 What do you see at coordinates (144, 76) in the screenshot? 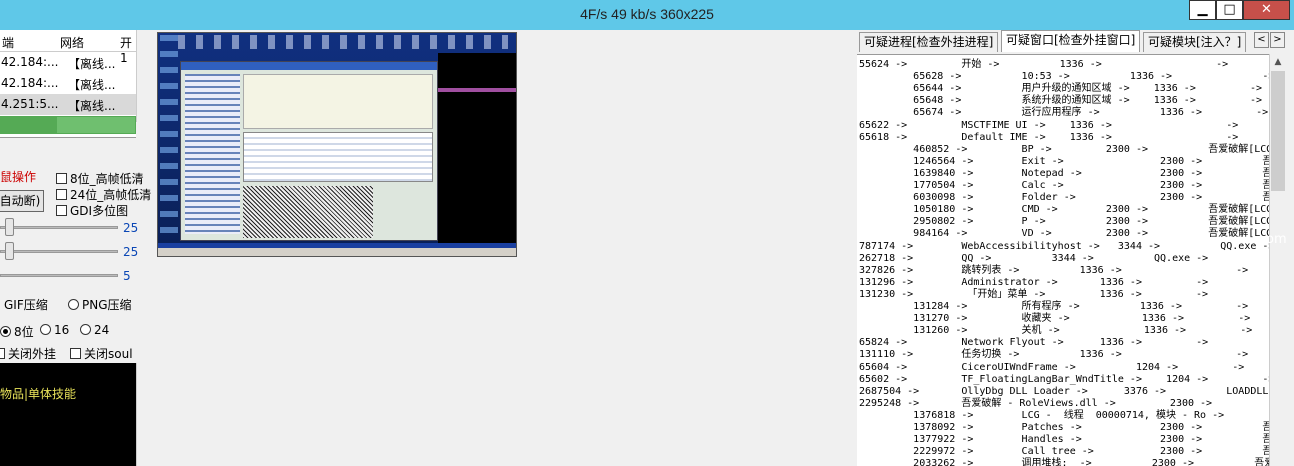
I see `client-list-vscroll` at bounding box center [144, 76].